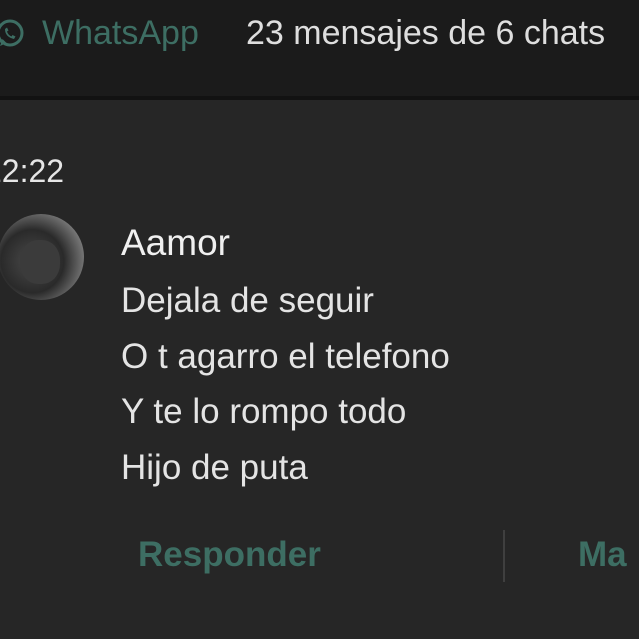 The image size is (639, 639). I want to click on mark-as-read-button: Ma, so click(602, 555).